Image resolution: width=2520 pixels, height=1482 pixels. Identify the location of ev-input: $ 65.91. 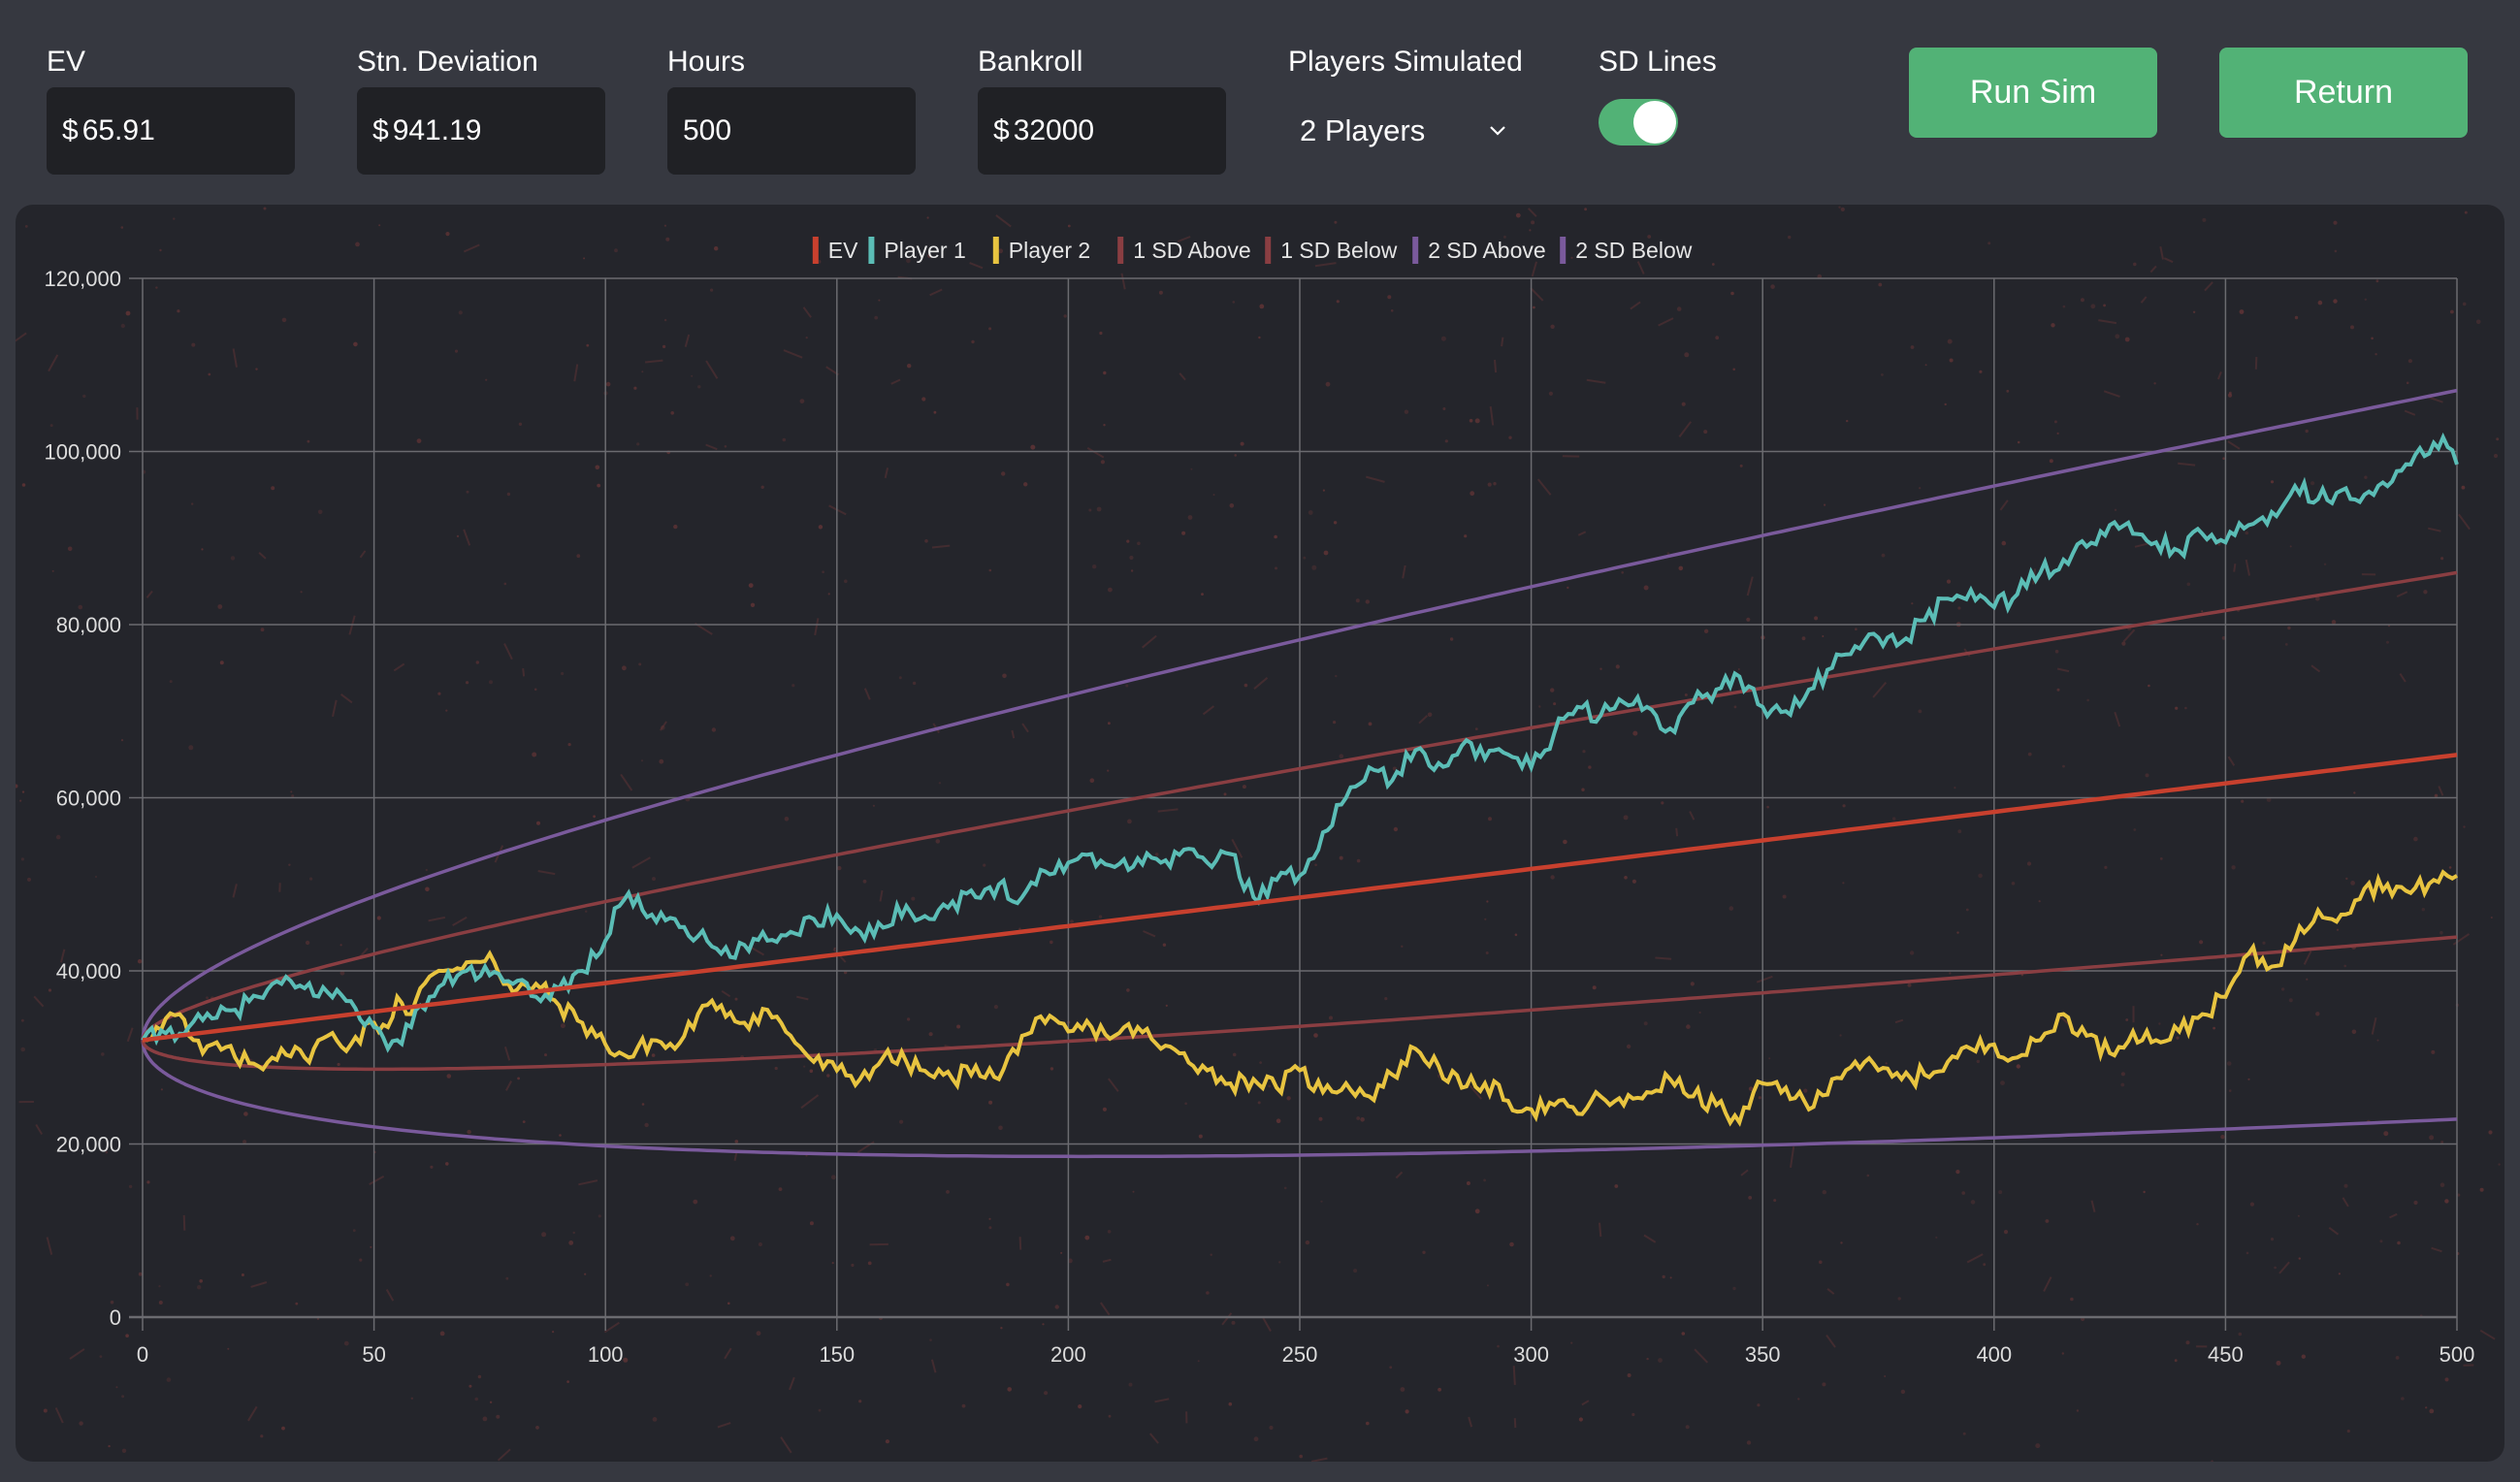
(171, 131).